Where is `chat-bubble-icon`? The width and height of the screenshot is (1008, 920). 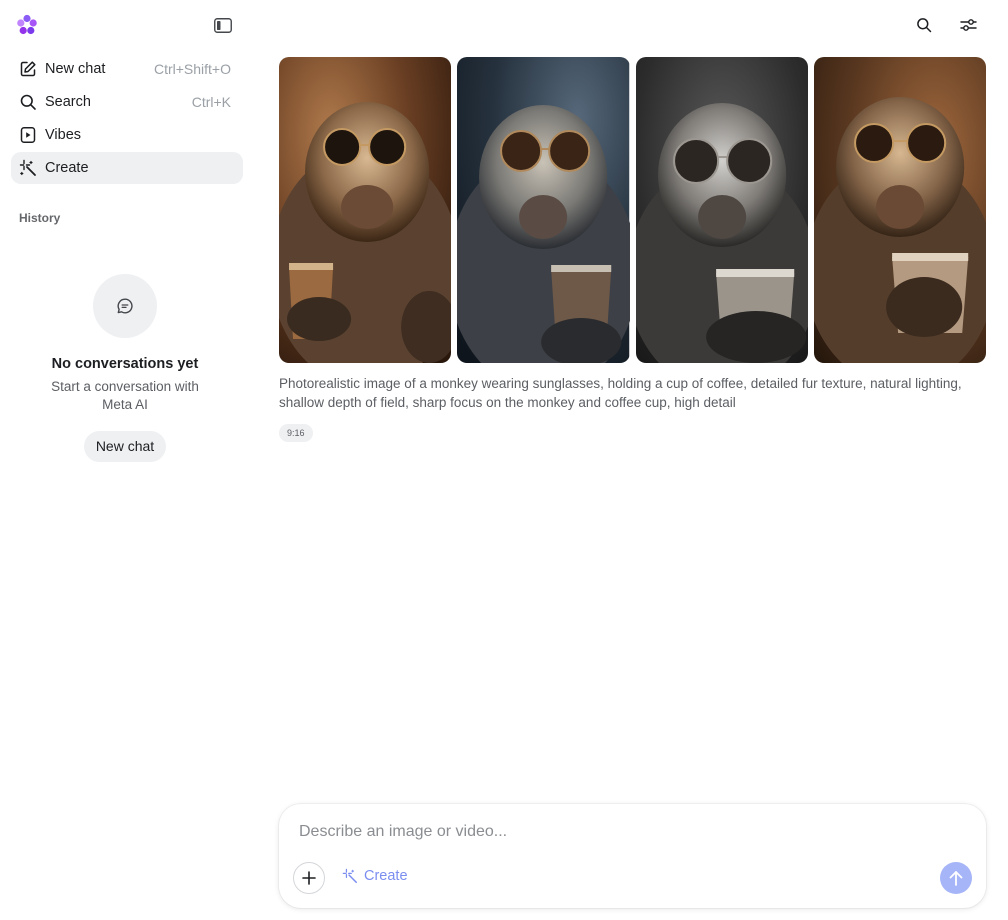 chat-bubble-icon is located at coordinates (125, 306).